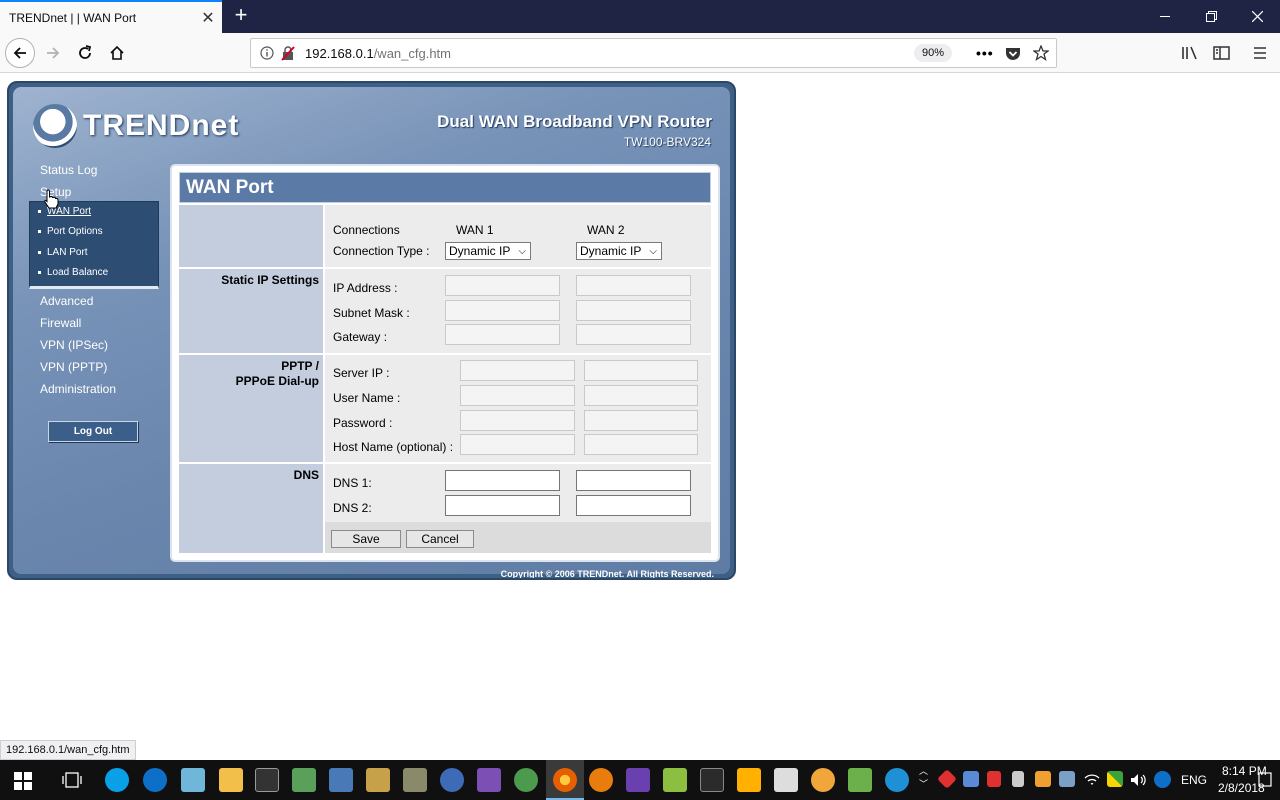 This screenshot has width=1280, height=800. Describe the element at coordinates (1265, 780) in the screenshot. I see `notifications-icon` at that location.